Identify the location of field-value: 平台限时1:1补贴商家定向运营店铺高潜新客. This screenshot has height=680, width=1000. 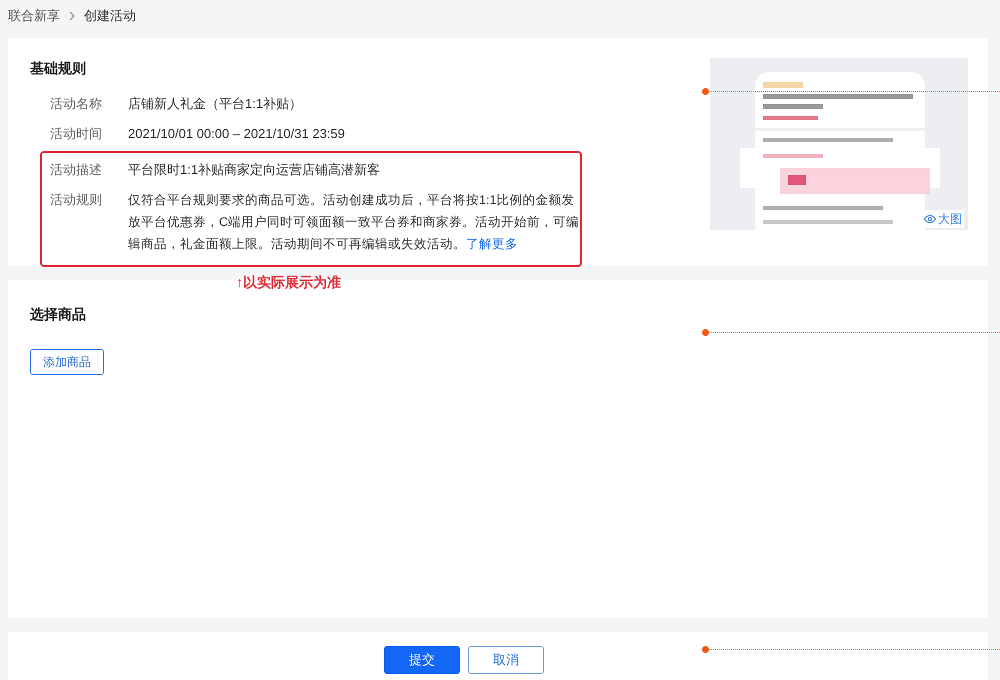
(254, 170).